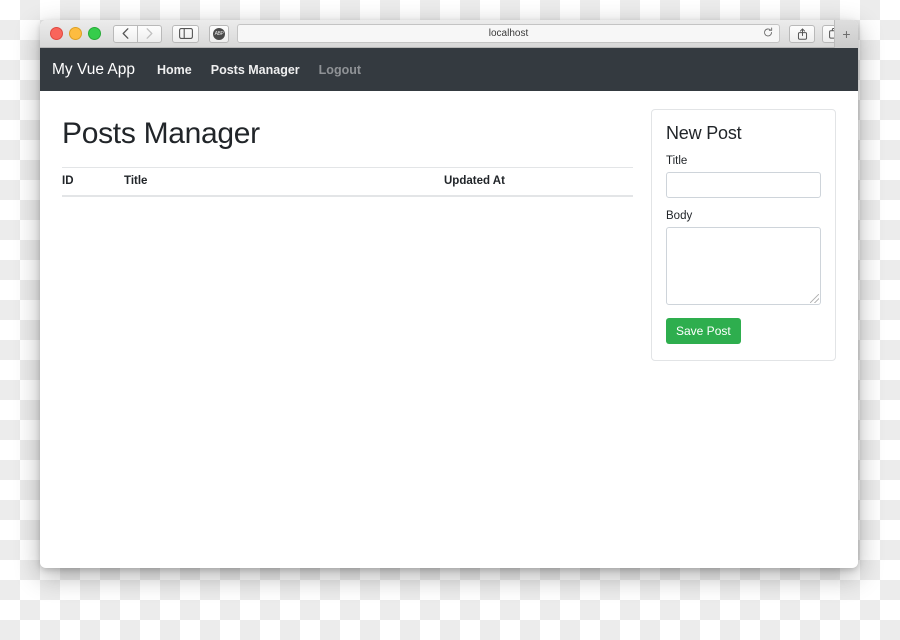  I want to click on column-header-id: ID, so click(93, 182).